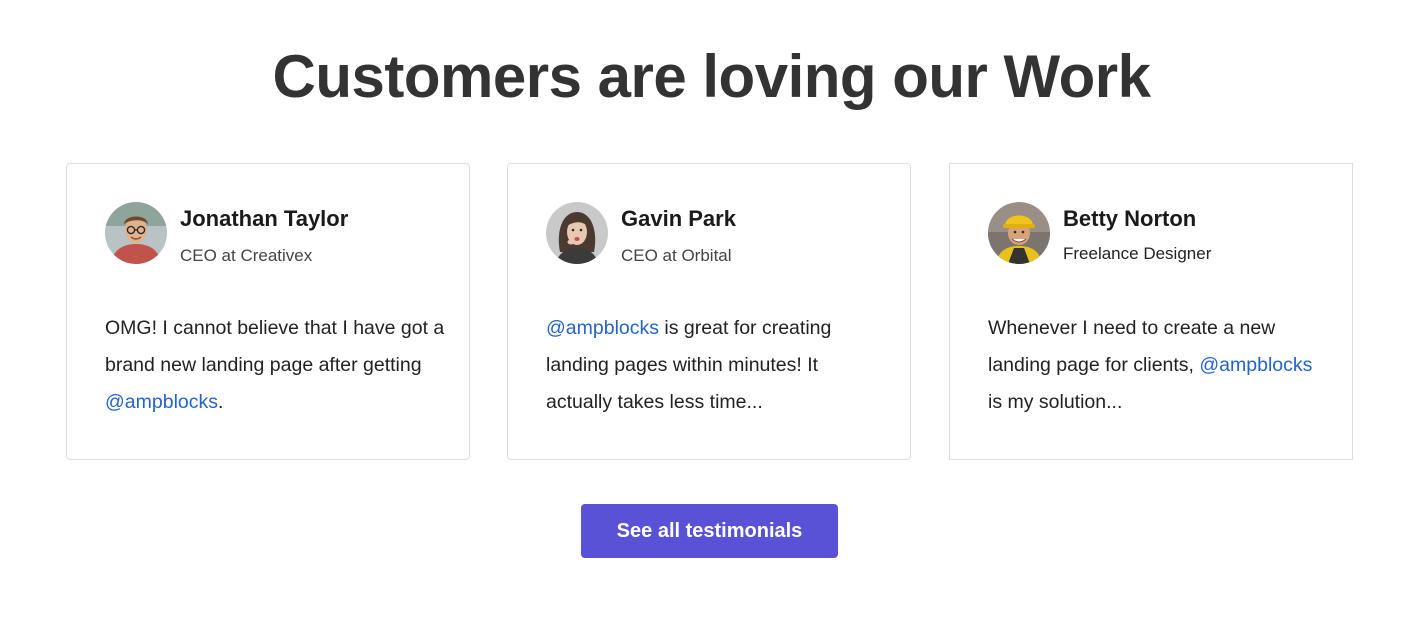 This screenshot has height=624, width=1423. I want to click on testimonial-name: Betty Norton, so click(1130, 218).